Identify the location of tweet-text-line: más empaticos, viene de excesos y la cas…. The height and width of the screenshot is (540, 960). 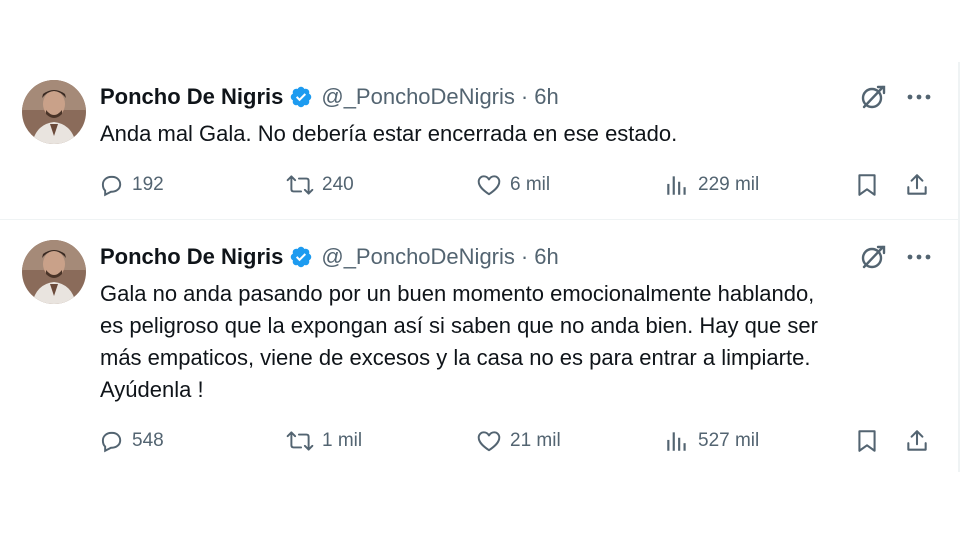
(455, 357).